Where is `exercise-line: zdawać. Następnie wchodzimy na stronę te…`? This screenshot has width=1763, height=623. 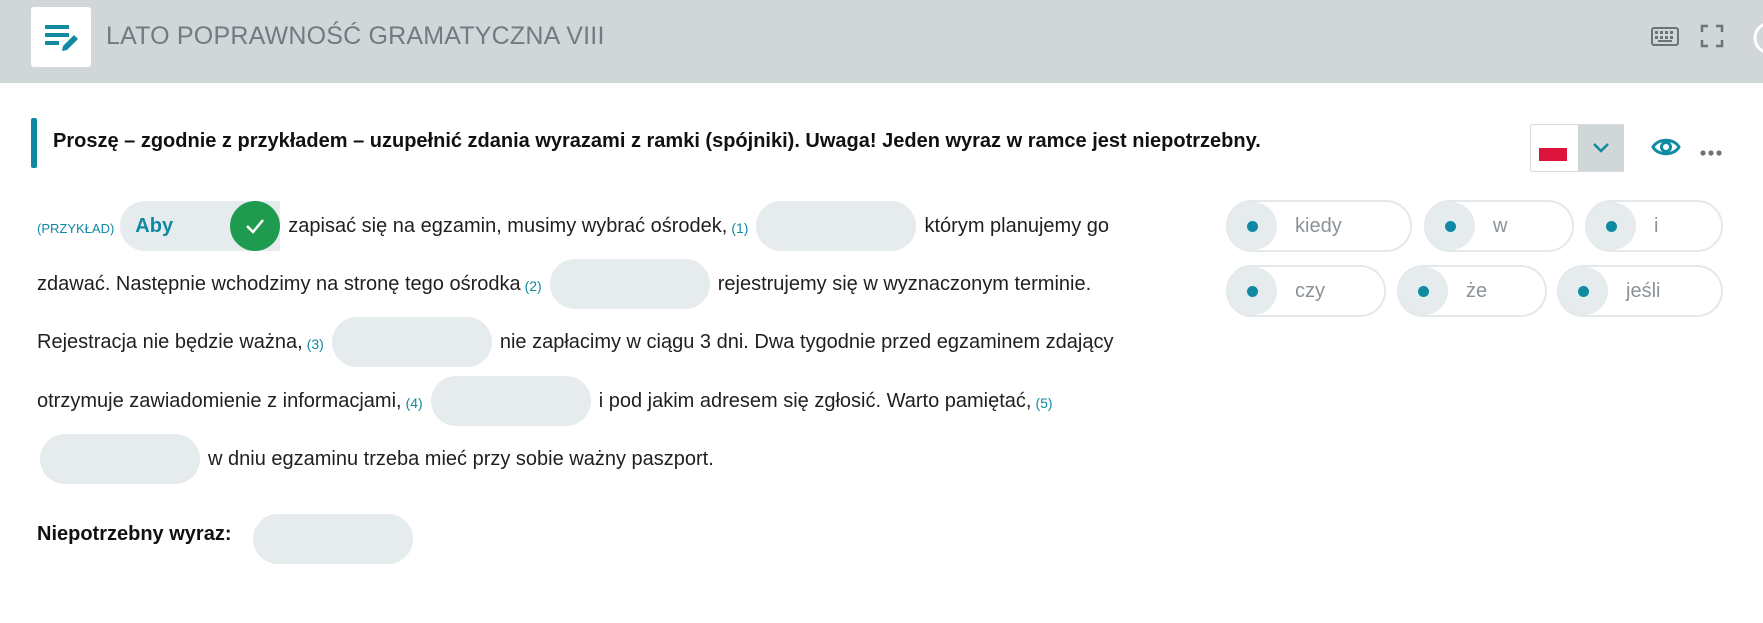 exercise-line: zdawać. Następnie wchodzimy na stronę te… is located at coordinates (564, 284).